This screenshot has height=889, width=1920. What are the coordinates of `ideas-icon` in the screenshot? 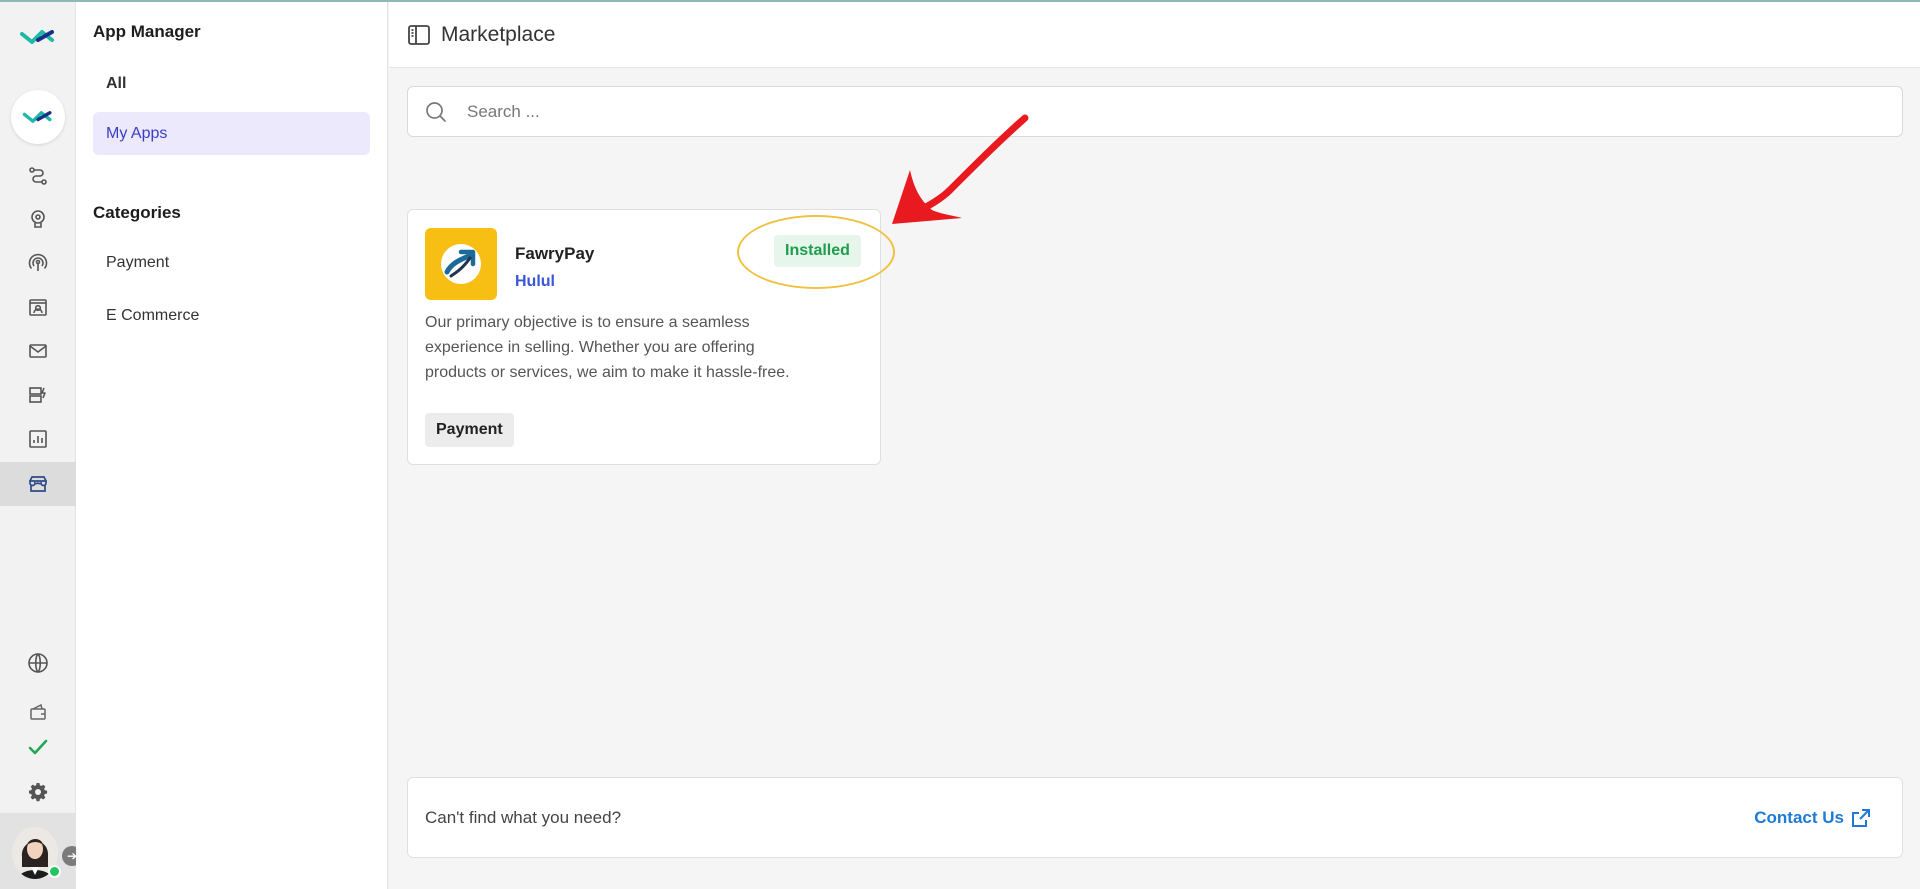 It's located at (38, 219).